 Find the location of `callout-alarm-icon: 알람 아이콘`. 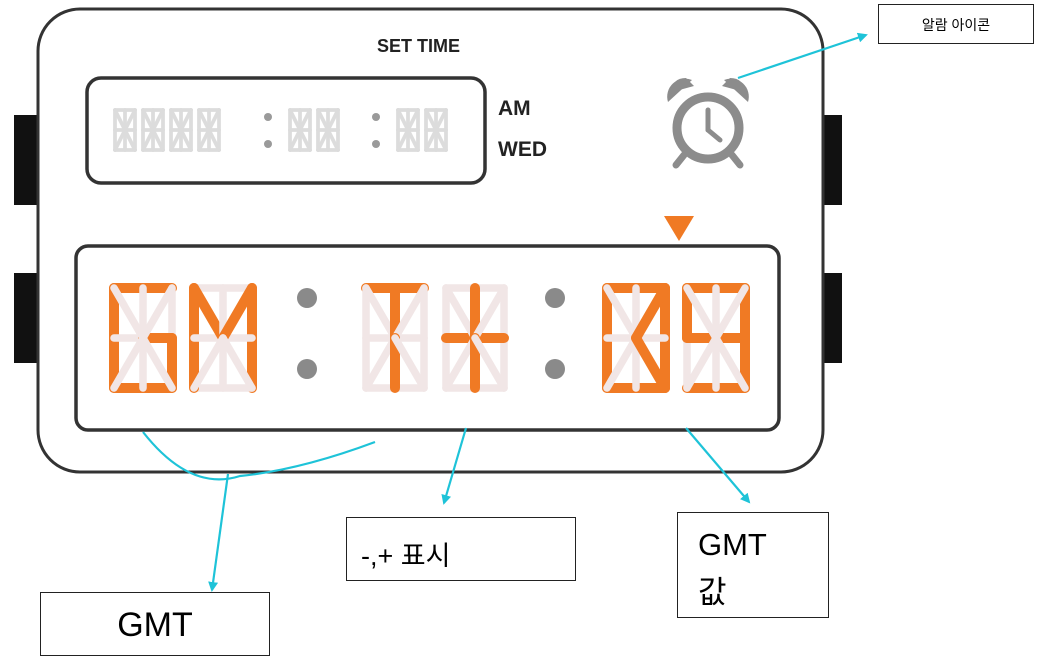

callout-alarm-icon: 알람 아이콘 is located at coordinates (956, 24).